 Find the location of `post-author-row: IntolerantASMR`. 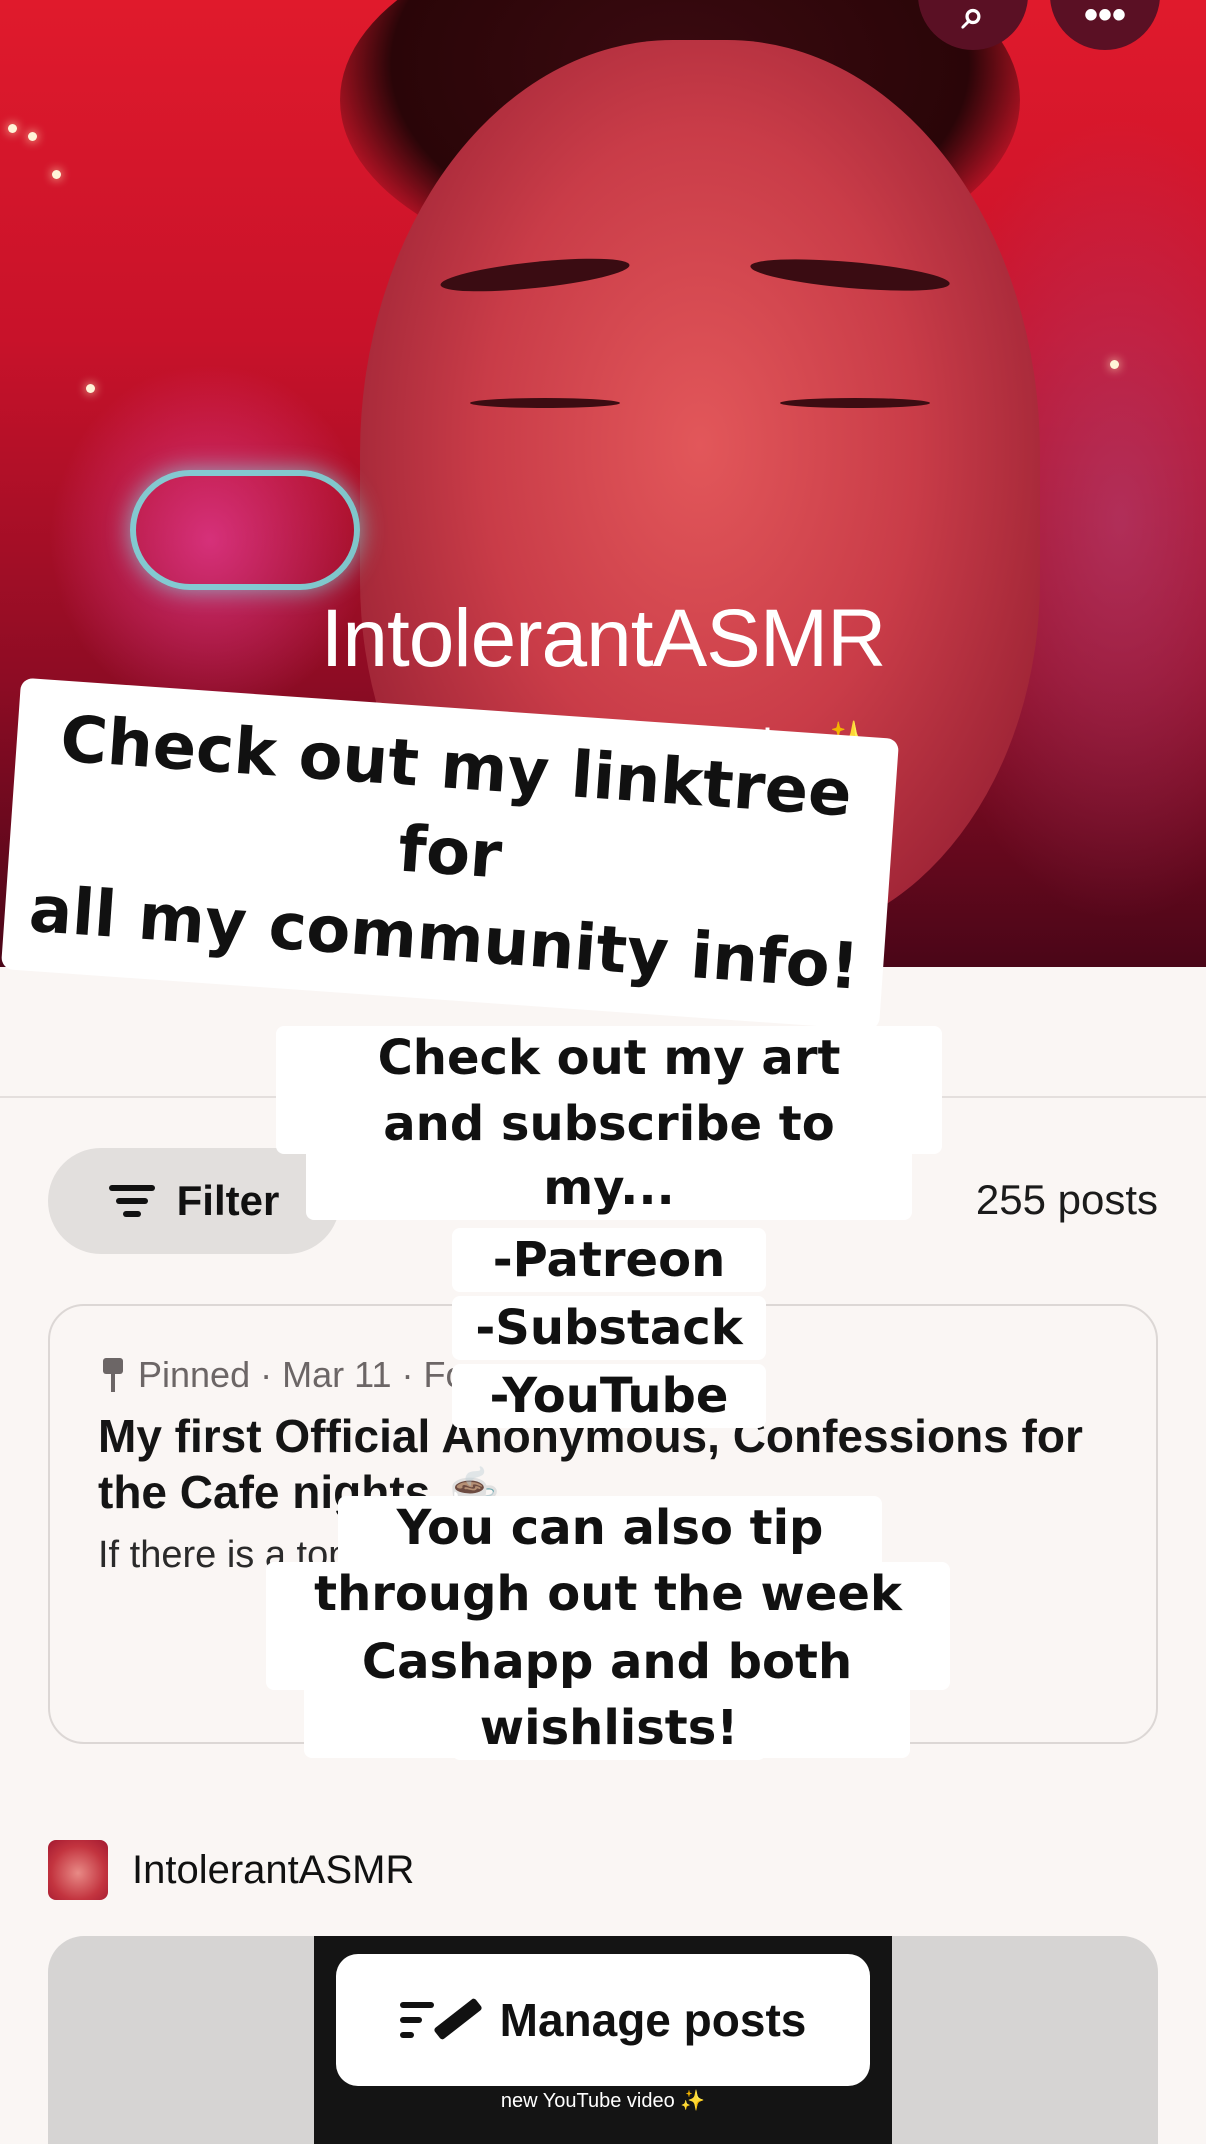

post-author-row: IntolerantASMR is located at coordinates (231, 1870).